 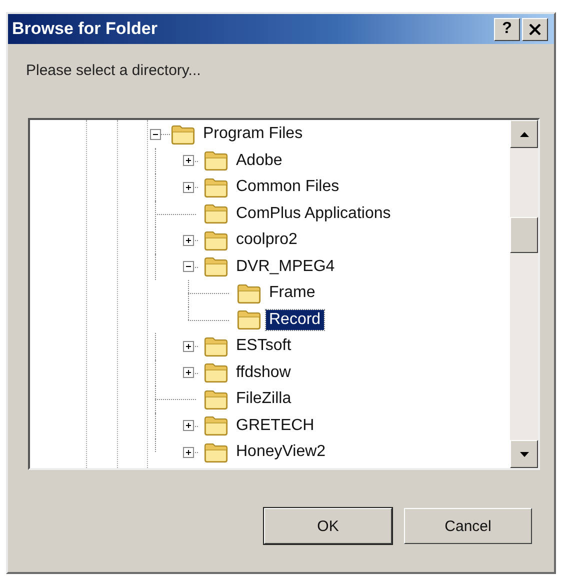 What do you see at coordinates (524, 235) in the screenshot?
I see `scroll-thumb` at bounding box center [524, 235].